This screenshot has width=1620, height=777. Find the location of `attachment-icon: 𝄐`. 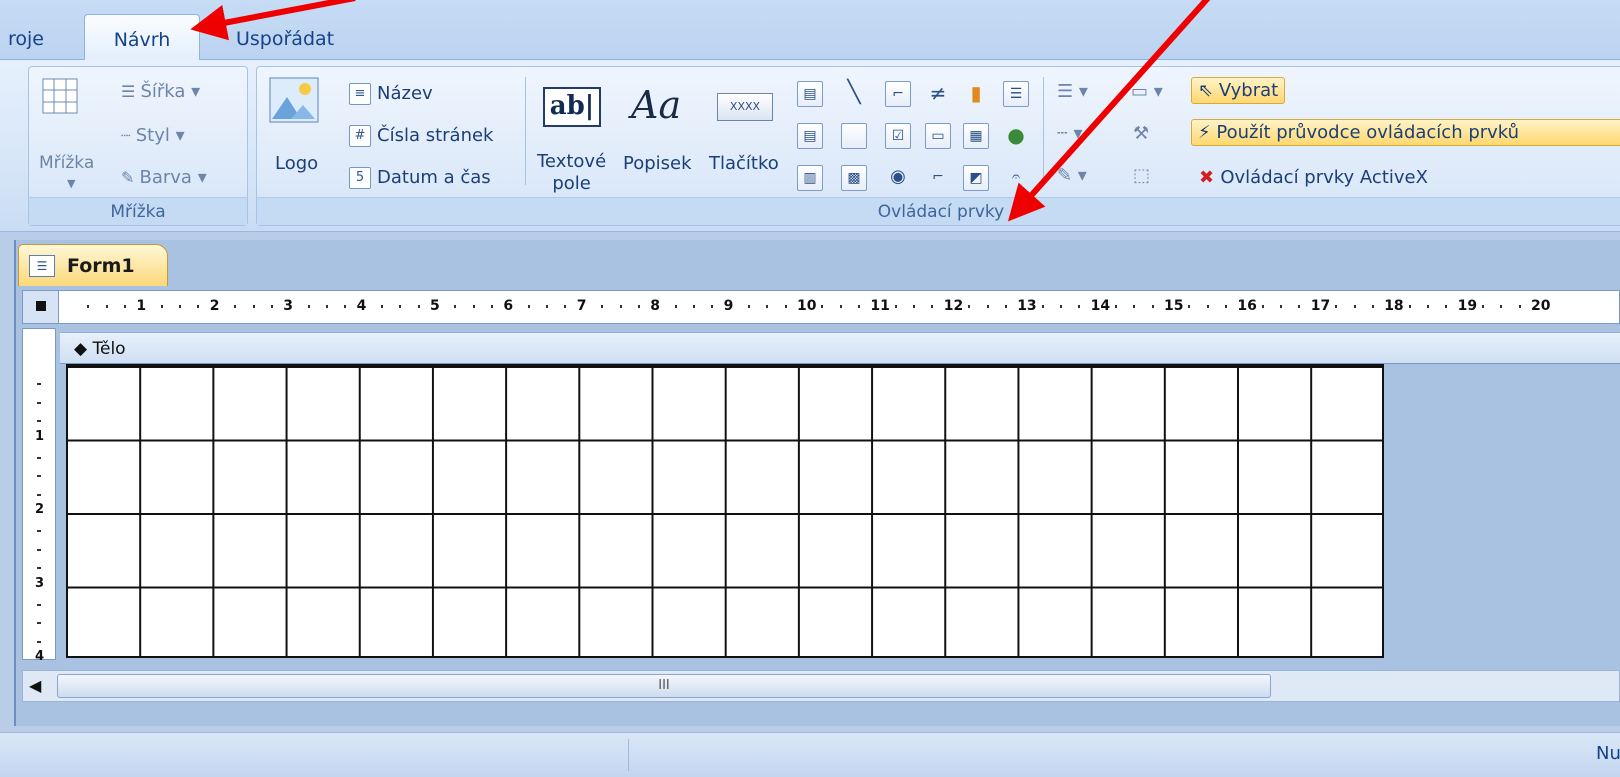

attachment-icon: 𝄐 is located at coordinates (1016, 178).